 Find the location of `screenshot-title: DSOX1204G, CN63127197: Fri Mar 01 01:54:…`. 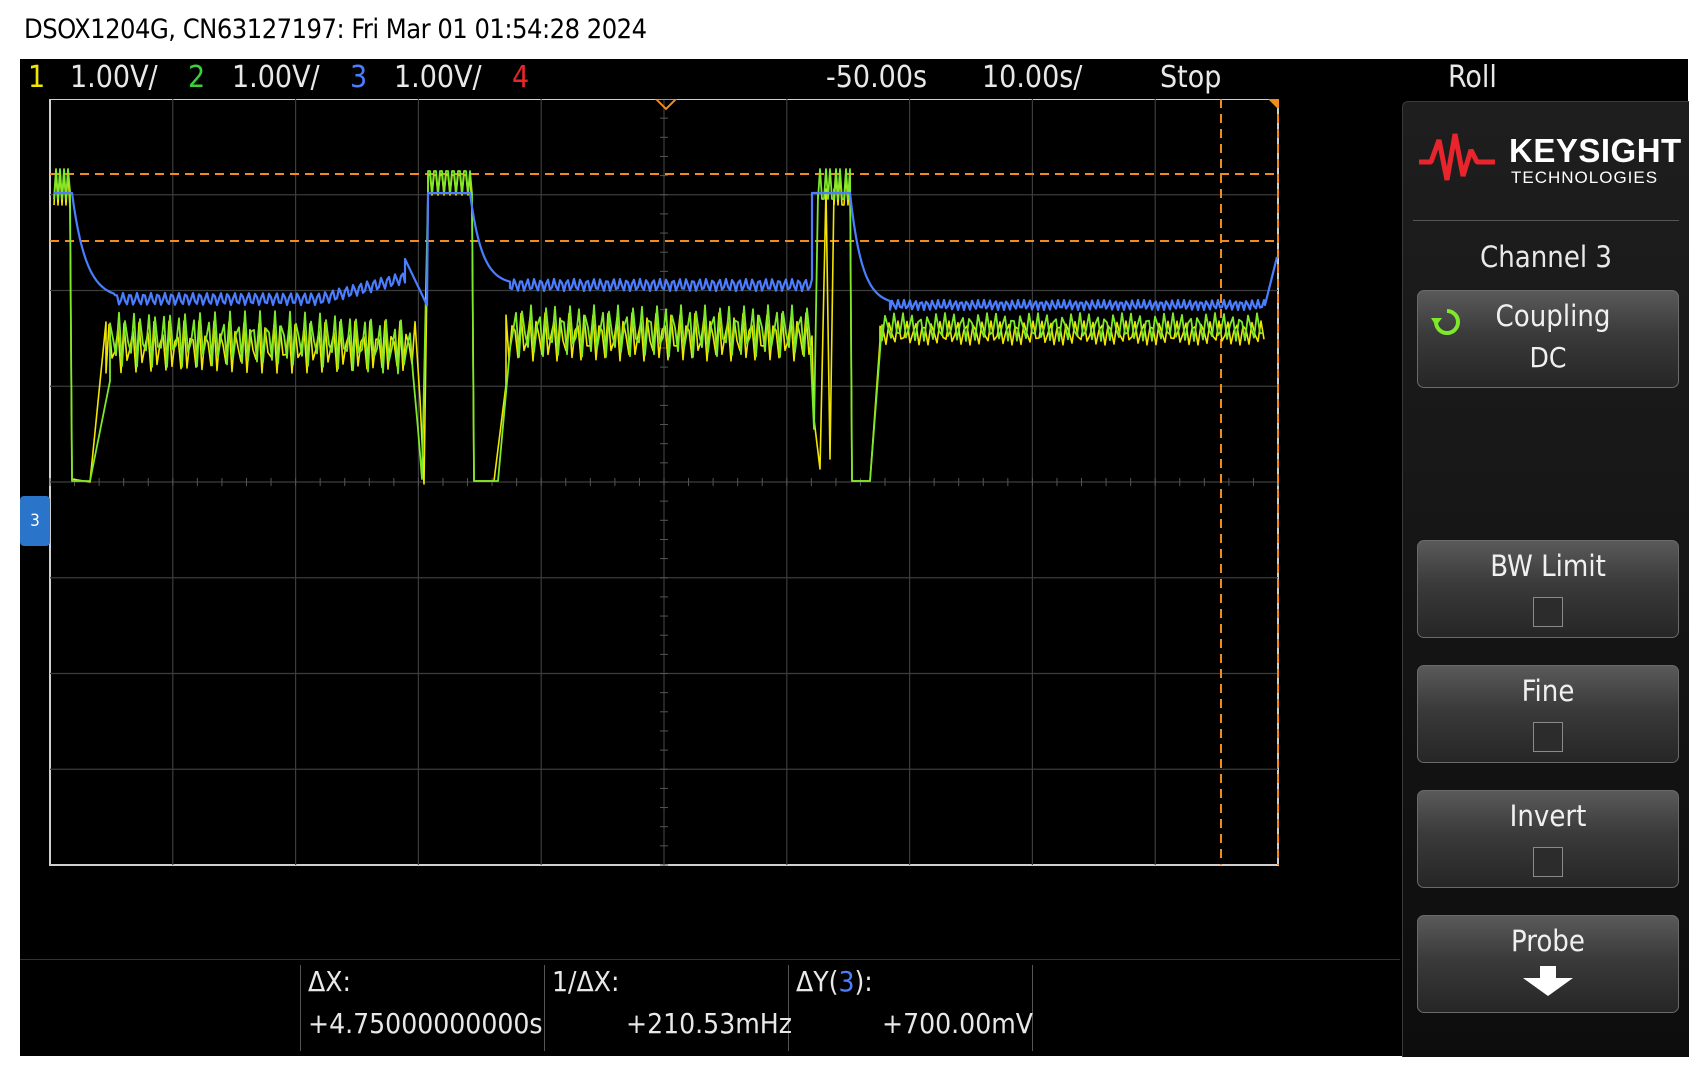

screenshot-title: DSOX1204G, CN63127197: Fri Mar 01 01:54:… is located at coordinates (335, 29).